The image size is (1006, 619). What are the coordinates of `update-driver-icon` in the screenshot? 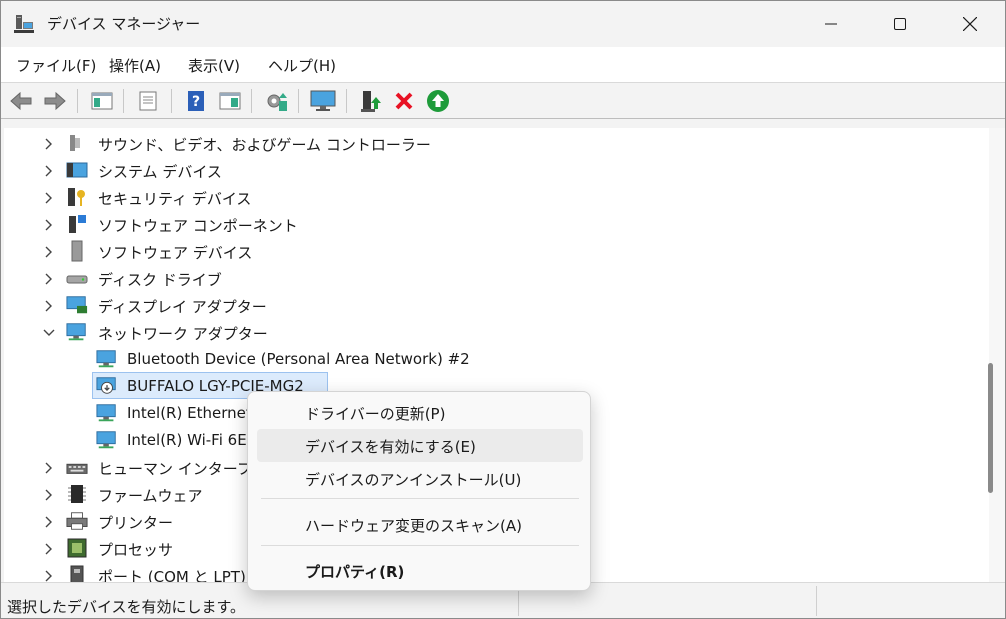 It's located at (371, 101).